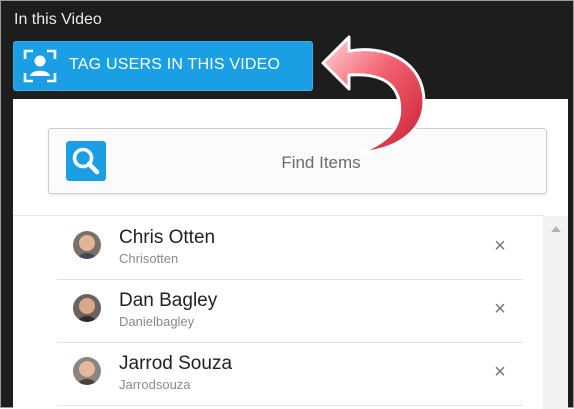  What do you see at coordinates (157, 321) in the screenshot?
I see `user-handle: Danielbagley` at bounding box center [157, 321].